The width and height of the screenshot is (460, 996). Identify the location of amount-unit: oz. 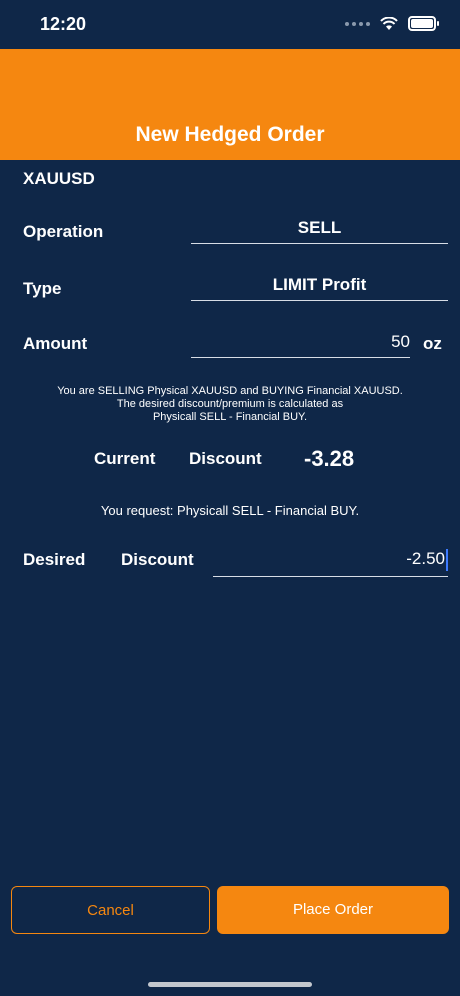
(432, 343).